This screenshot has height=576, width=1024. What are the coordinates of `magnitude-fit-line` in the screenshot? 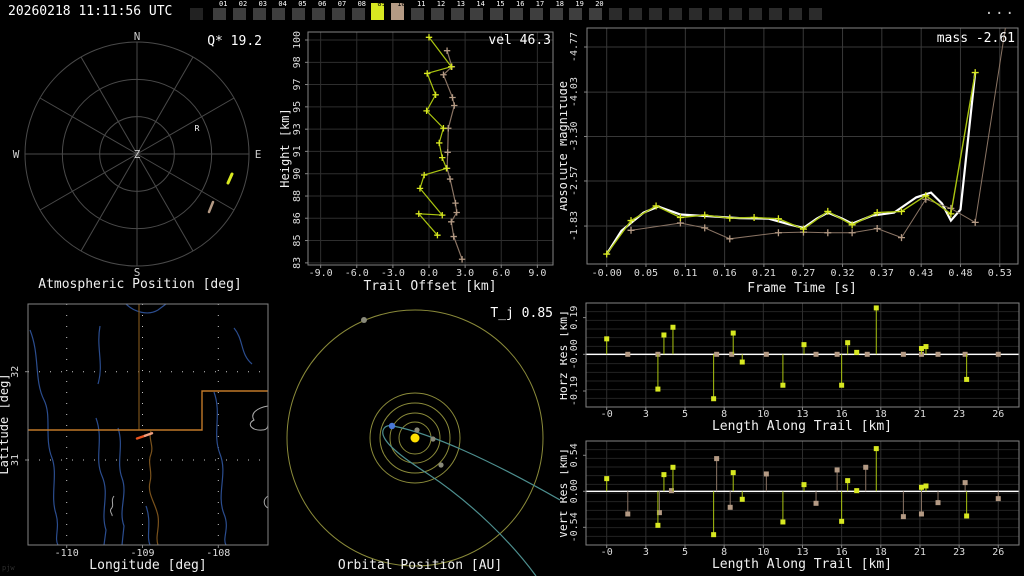 It's located at (791, 163).